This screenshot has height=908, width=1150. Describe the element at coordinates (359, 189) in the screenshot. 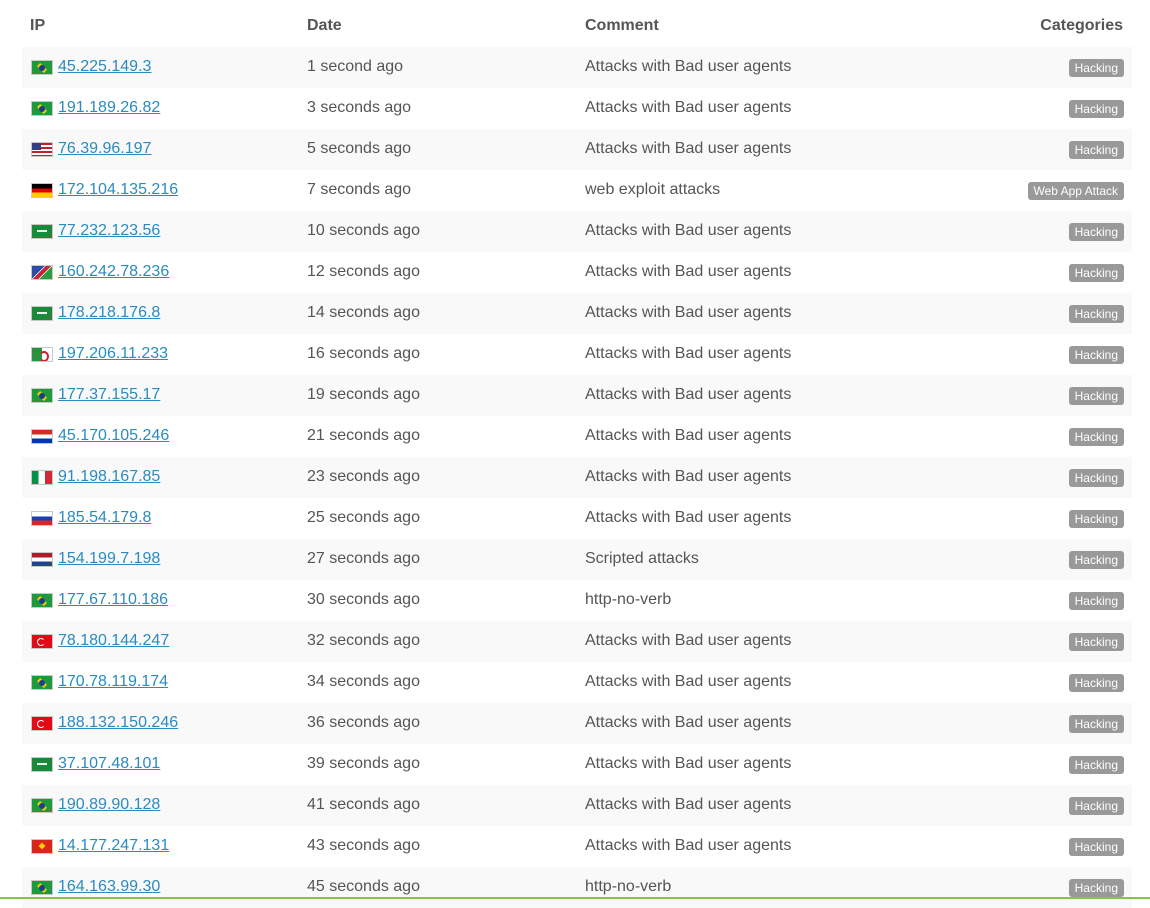

I see `report-date: 7 seconds ago` at that location.